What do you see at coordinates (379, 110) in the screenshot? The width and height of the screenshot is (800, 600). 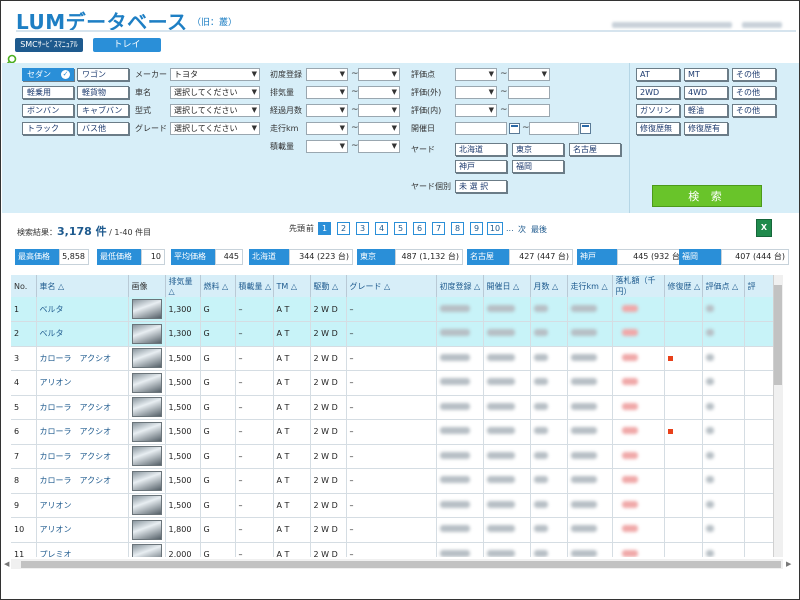 I see `months-to-select: ▼` at bounding box center [379, 110].